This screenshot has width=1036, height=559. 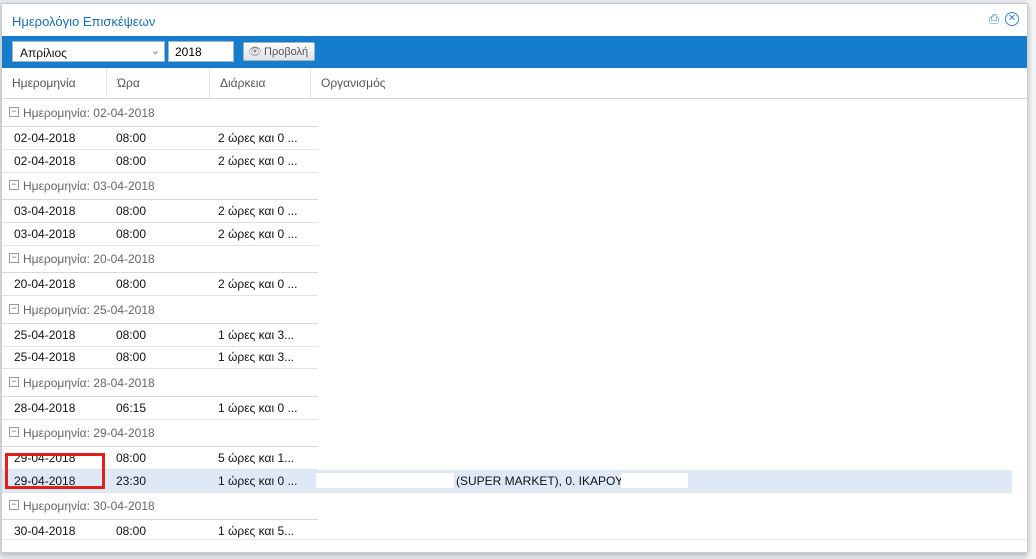 I want to click on group-label: Ημερομηνία: 03-04-2018, so click(x=89, y=186).